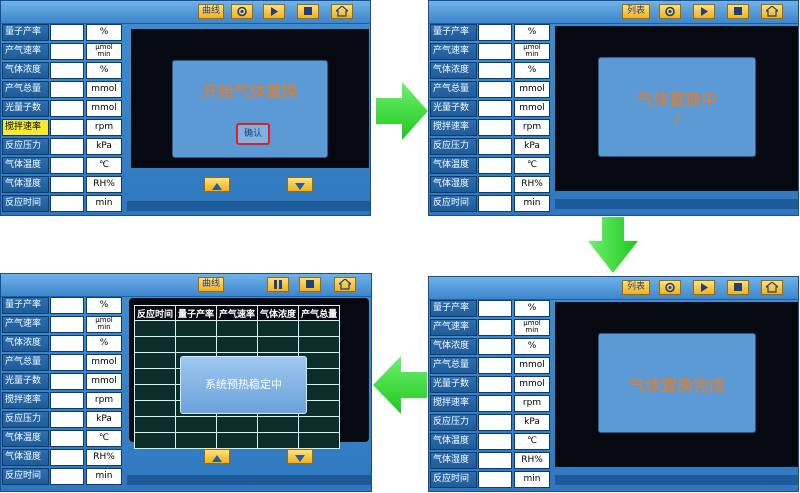 This screenshot has height=493, width=800. I want to click on pause-button, so click(278, 284).